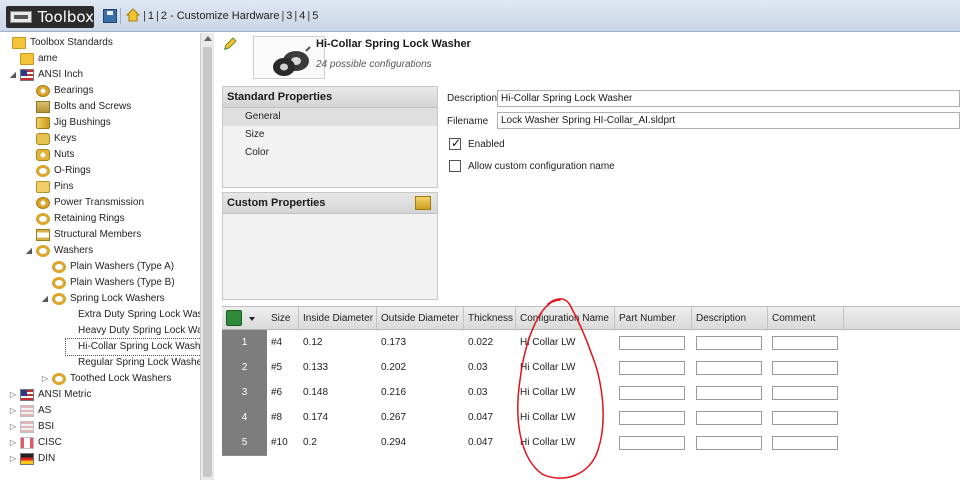 The height and width of the screenshot is (480, 960). I want to click on home-icon, so click(133, 15).